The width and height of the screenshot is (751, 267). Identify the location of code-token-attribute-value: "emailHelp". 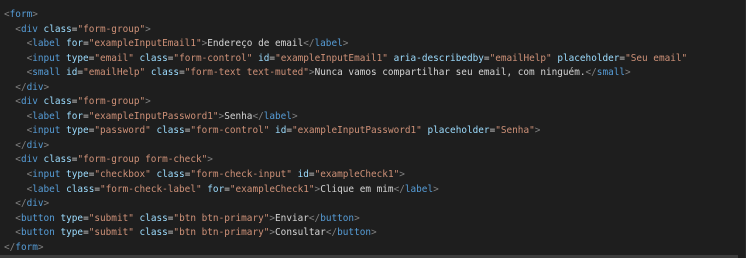
(520, 58).